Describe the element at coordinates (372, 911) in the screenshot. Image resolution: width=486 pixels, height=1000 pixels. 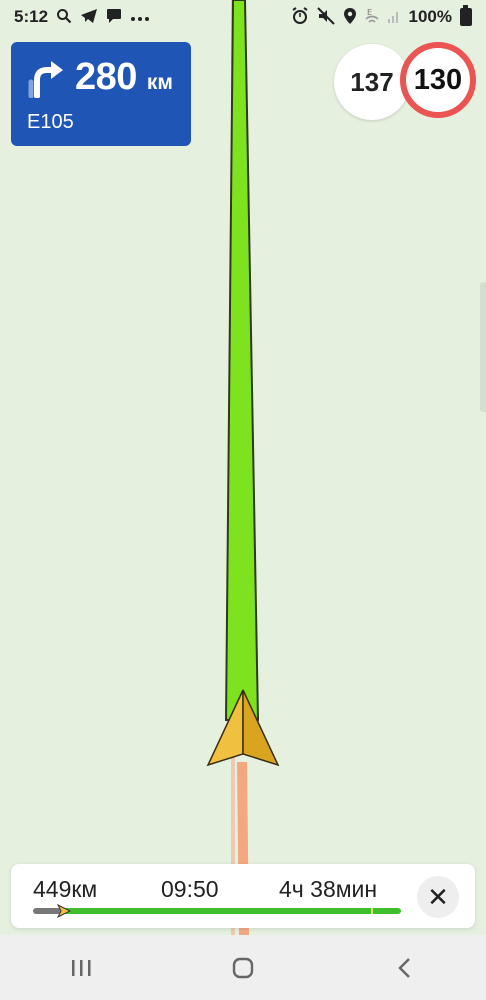
I see `progress-waypoint` at that location.